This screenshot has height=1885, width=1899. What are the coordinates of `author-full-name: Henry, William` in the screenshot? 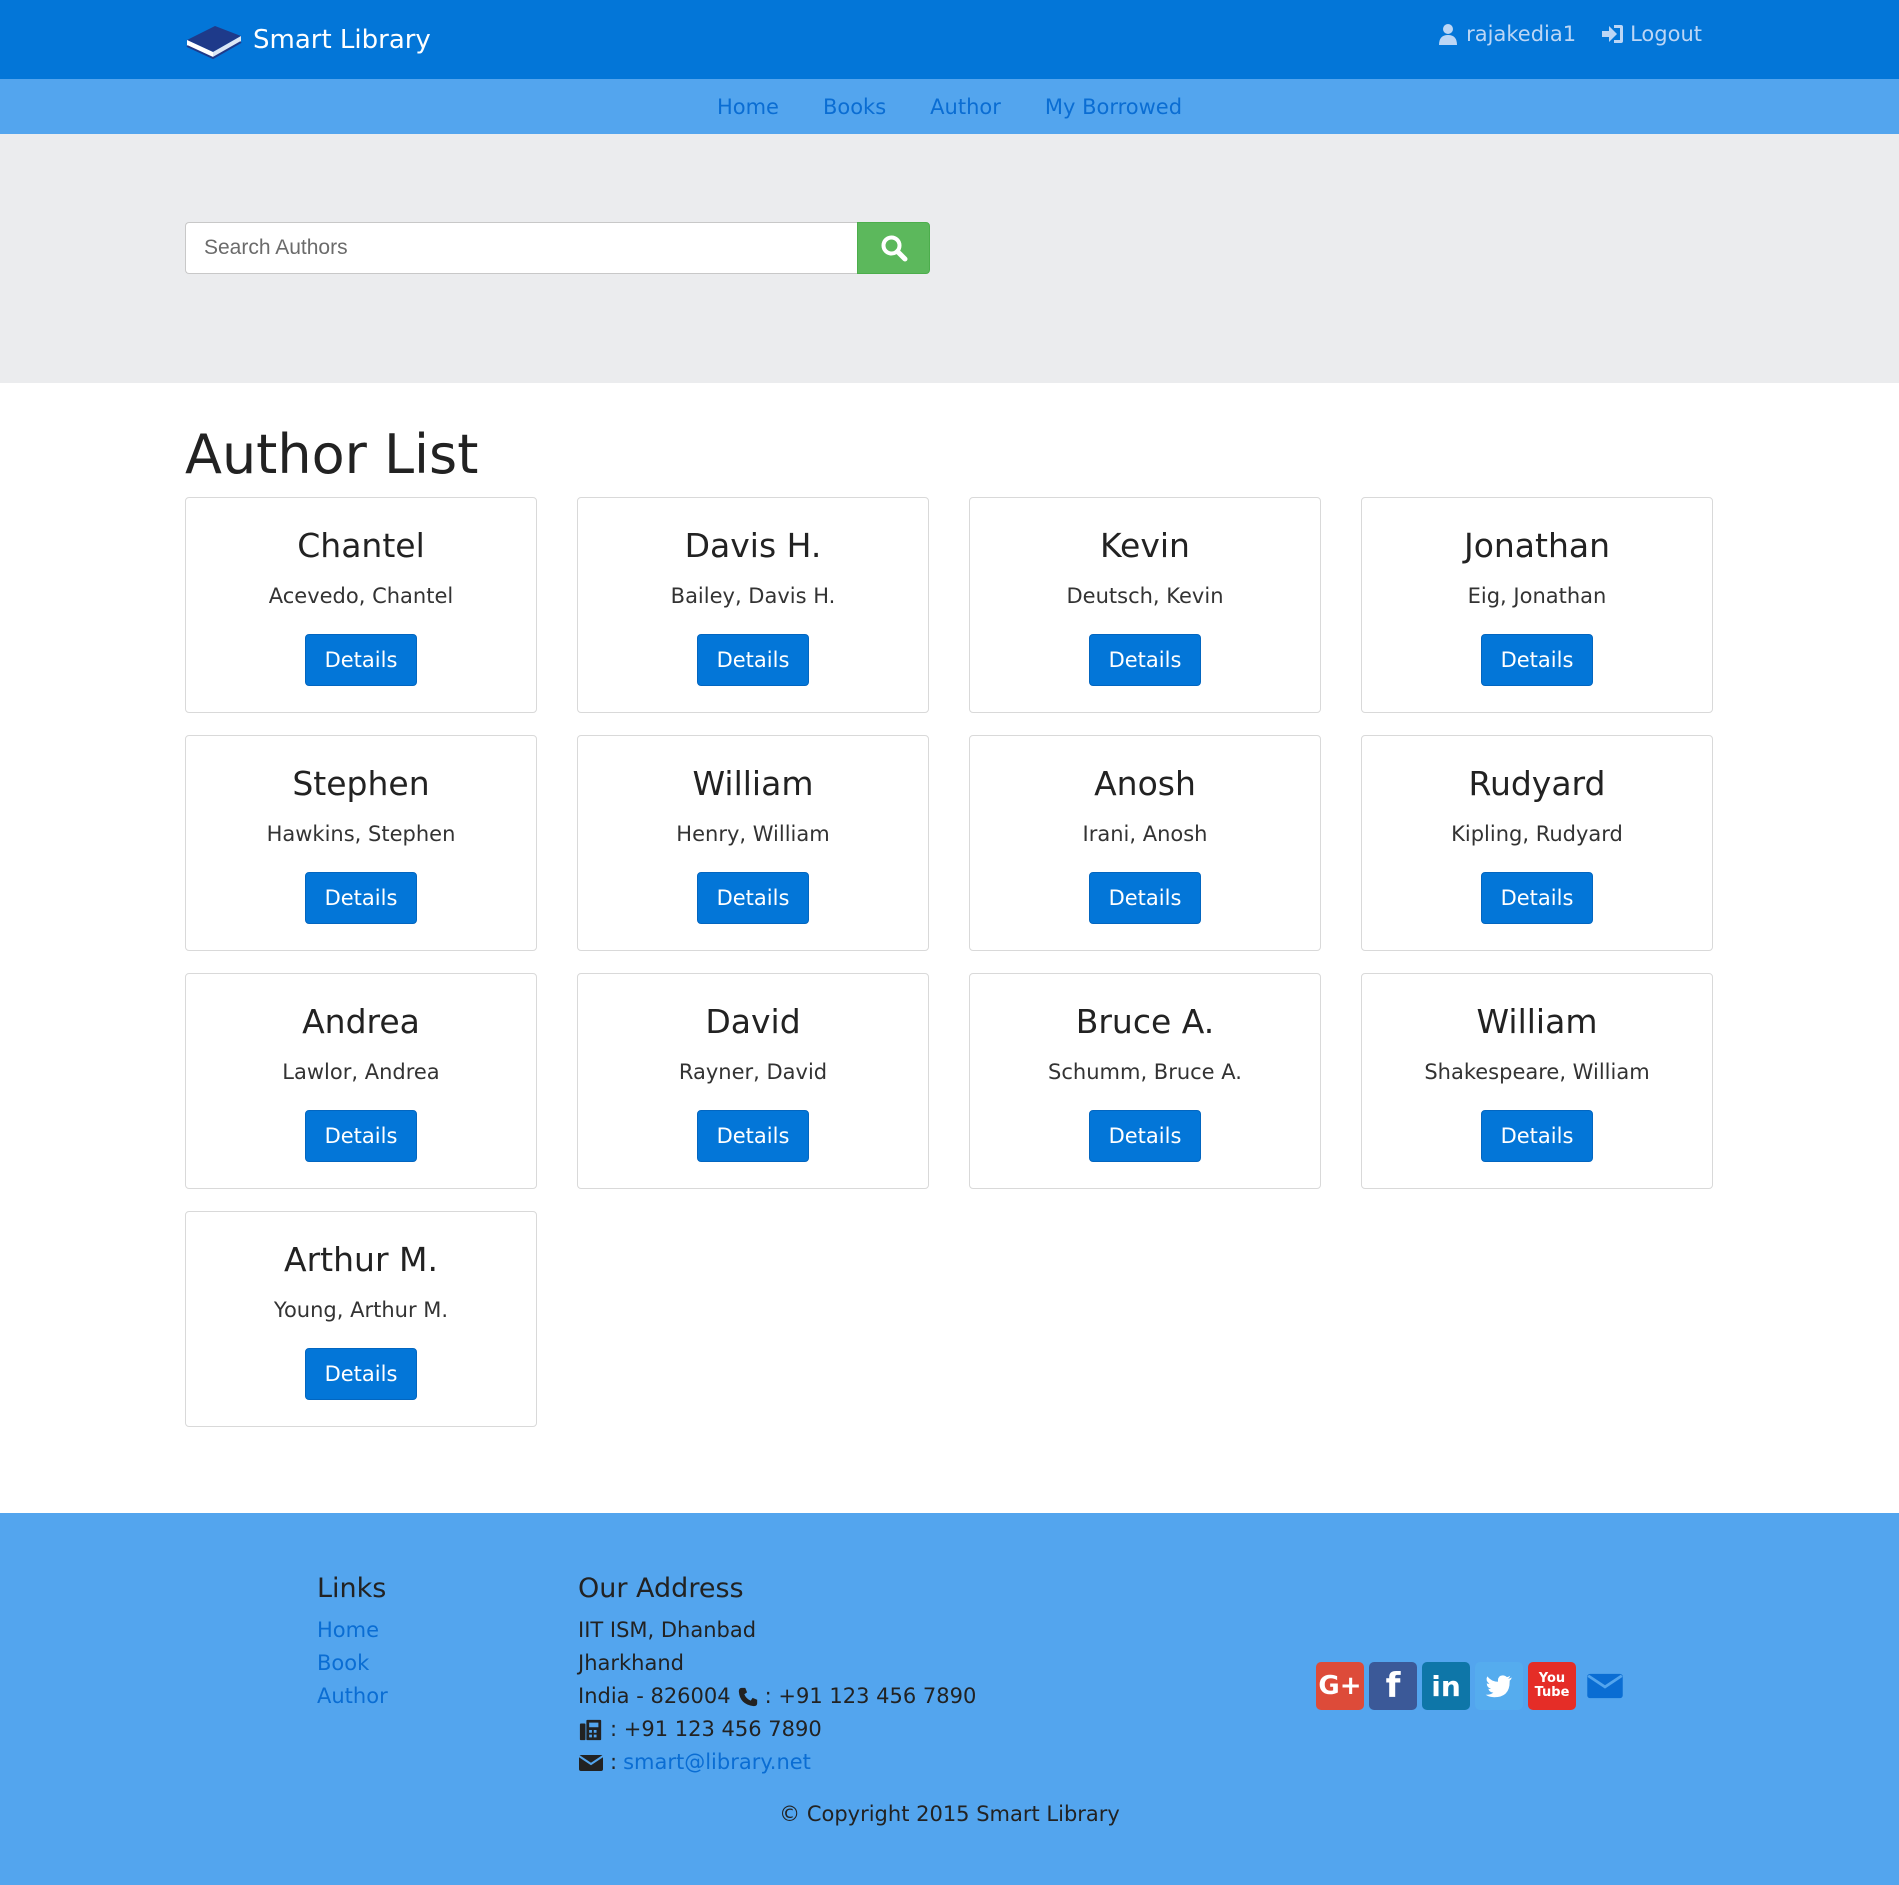 It's located at (753, 834).